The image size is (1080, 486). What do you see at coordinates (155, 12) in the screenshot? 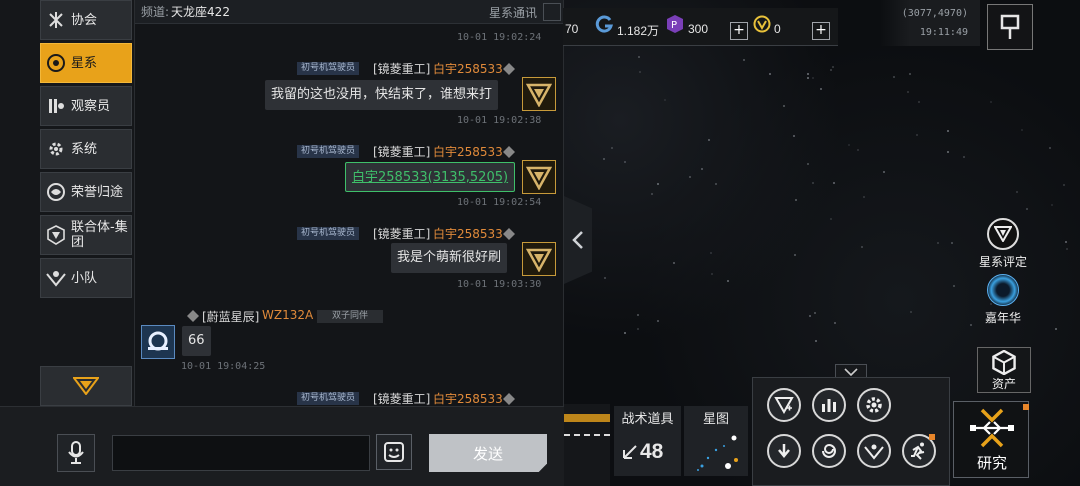
I see `channel-prefix: 频道:` at bounding box center [155, 12].